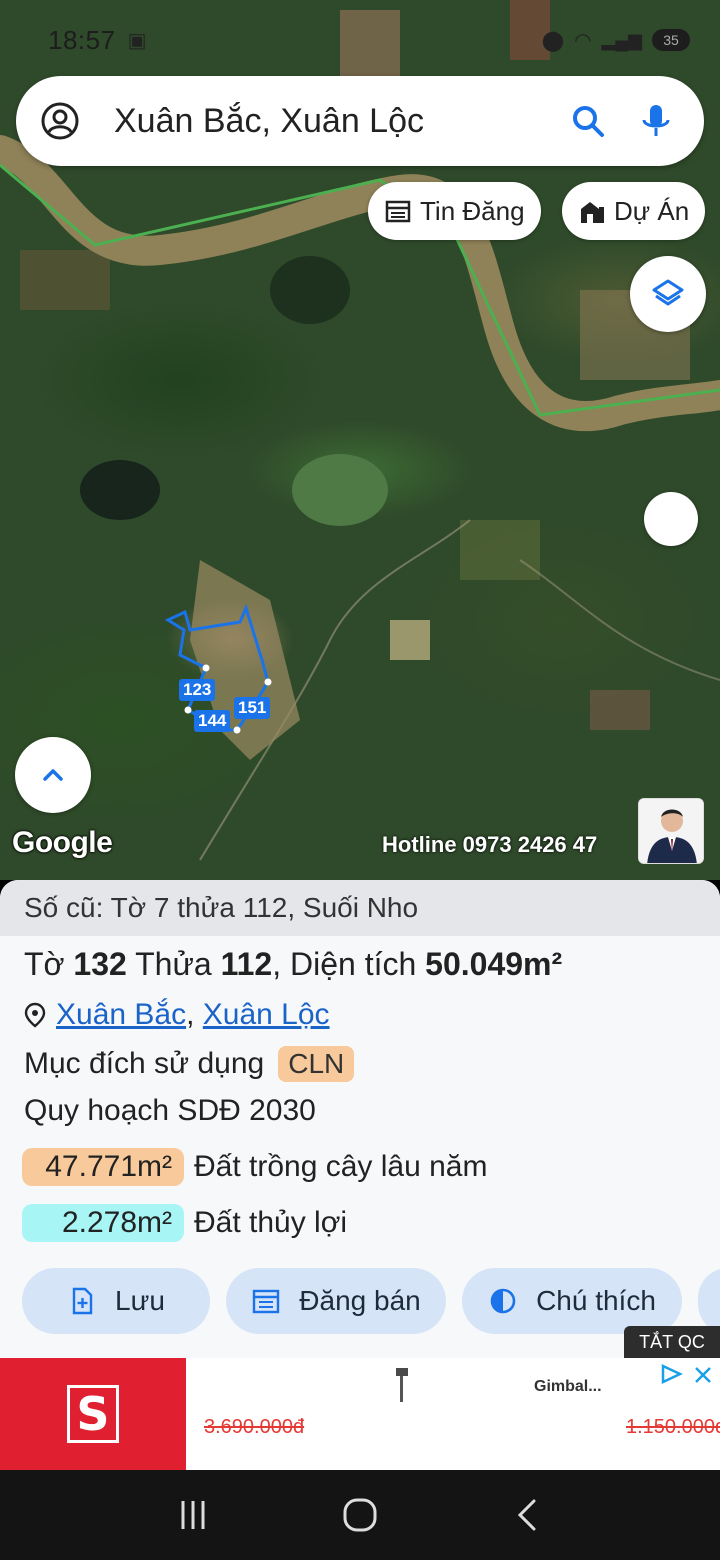  I want to click on contrast-icon, so click(503, 1301).